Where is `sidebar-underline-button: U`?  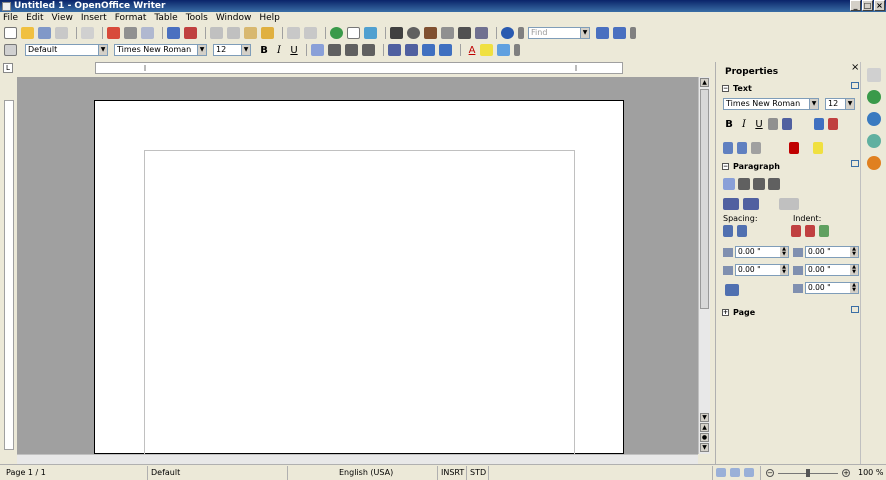 sidebar-underline-button: U is located at coordinates (759, 124).